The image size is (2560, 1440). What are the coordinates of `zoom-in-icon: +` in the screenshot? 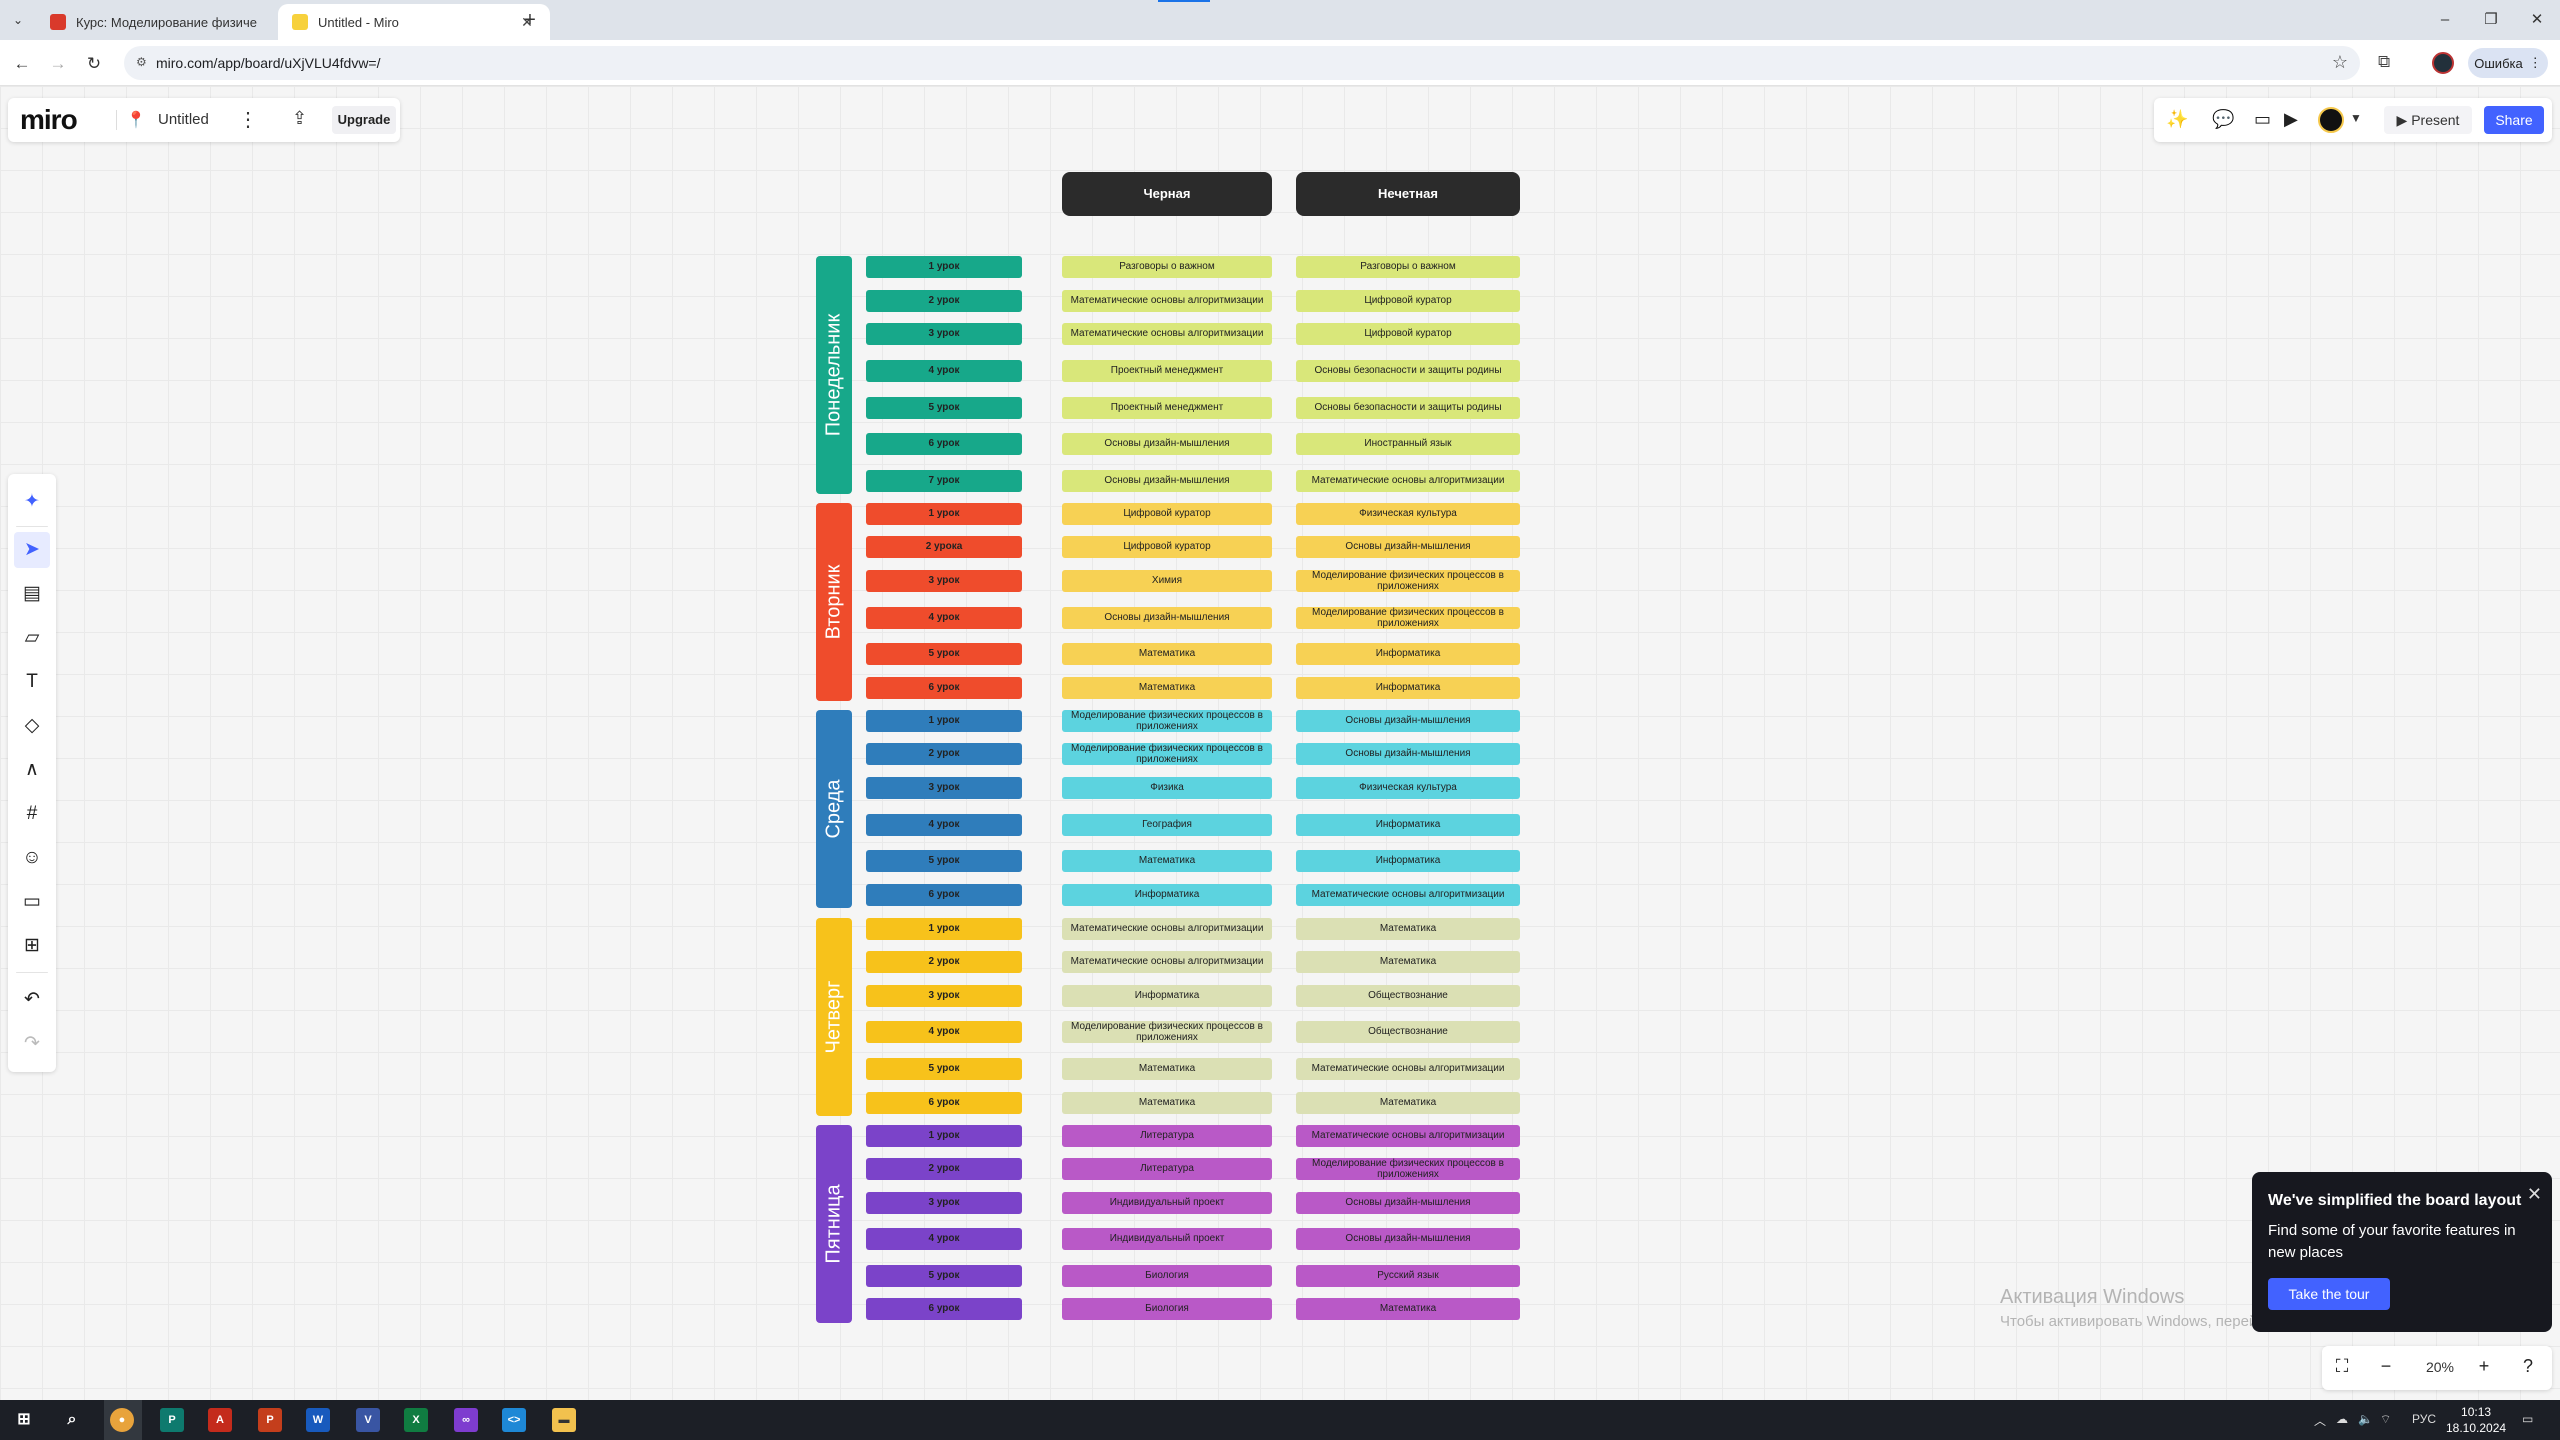 It's located at (2484, 1366).